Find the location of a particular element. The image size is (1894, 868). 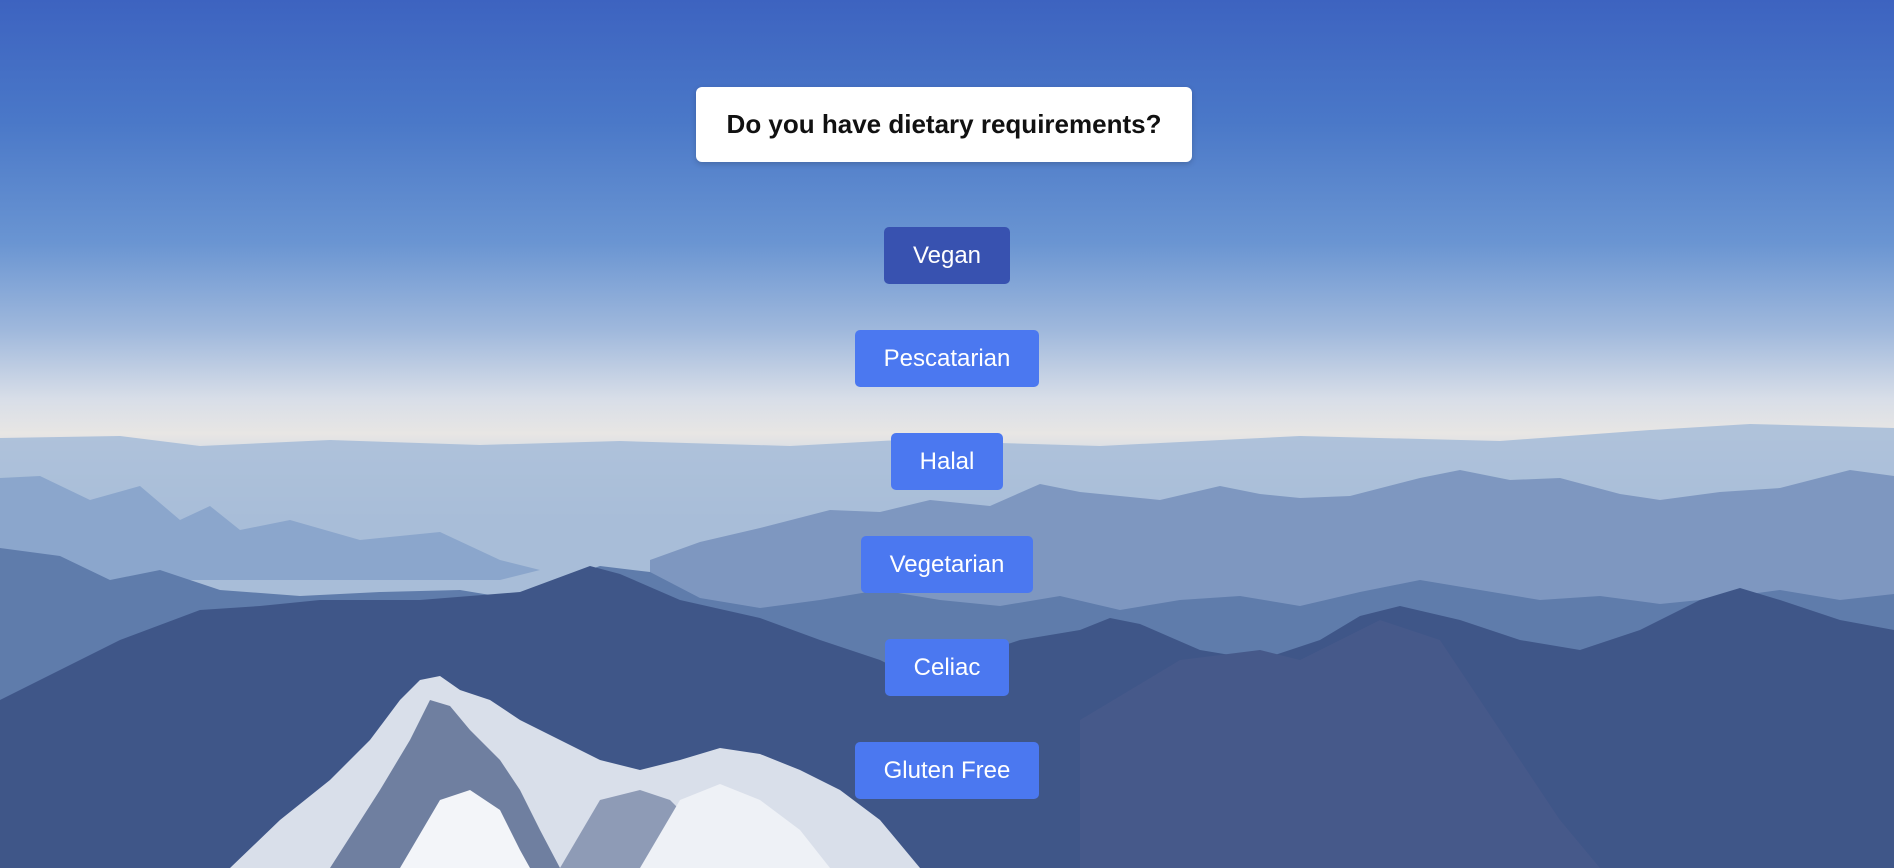

question-text: Do you have dietary requirements? is located at coordinates (944, 124).